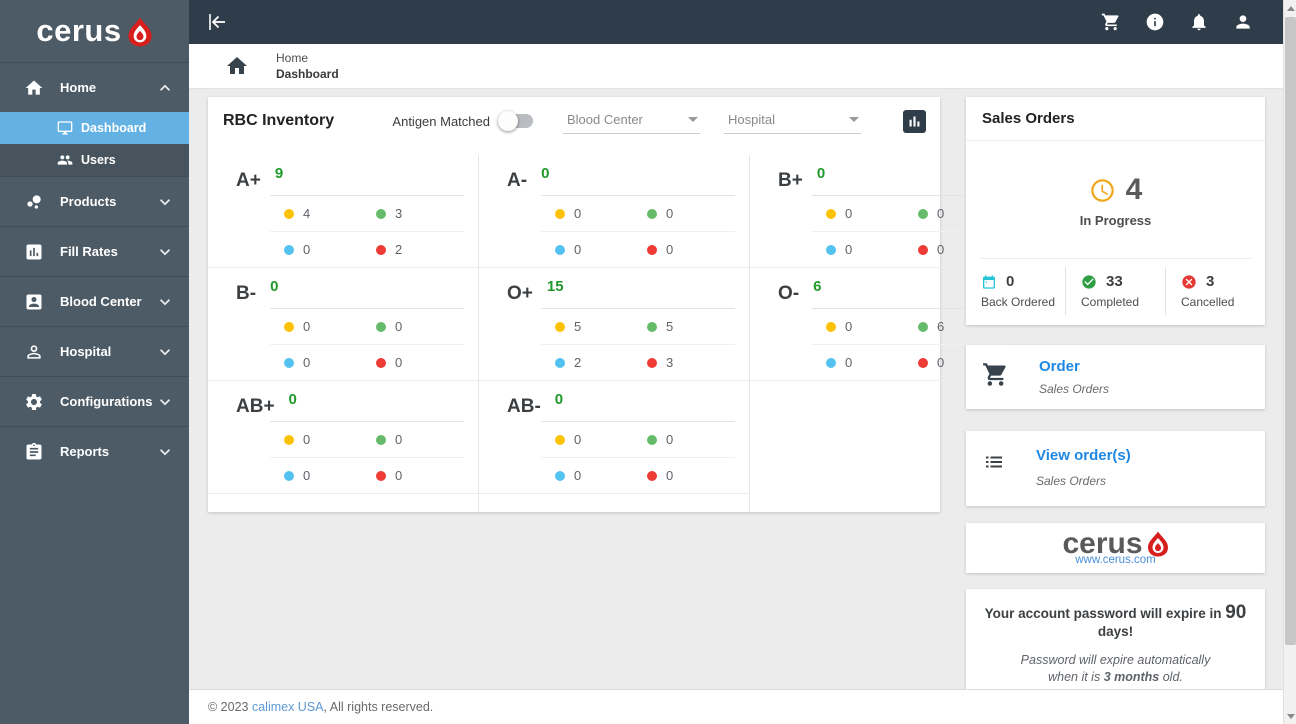 The image size is (1296, 724). I want to click on cancel-circle-icon, so click(1189, 282).